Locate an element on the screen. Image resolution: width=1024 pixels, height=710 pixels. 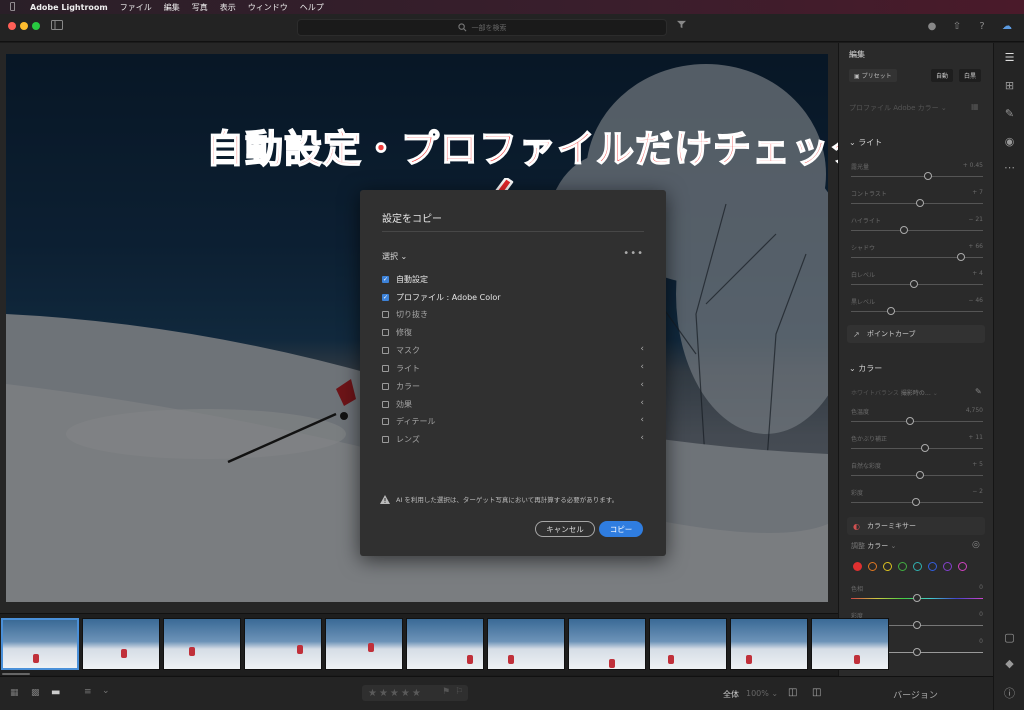
copy-button: コピー is located at coordinates (621, 529).